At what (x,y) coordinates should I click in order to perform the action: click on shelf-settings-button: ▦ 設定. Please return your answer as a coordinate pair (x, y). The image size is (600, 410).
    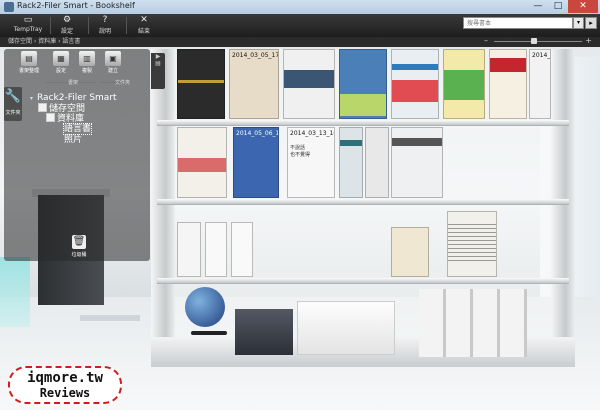
    Looking at the image, I should click on (61, 65).